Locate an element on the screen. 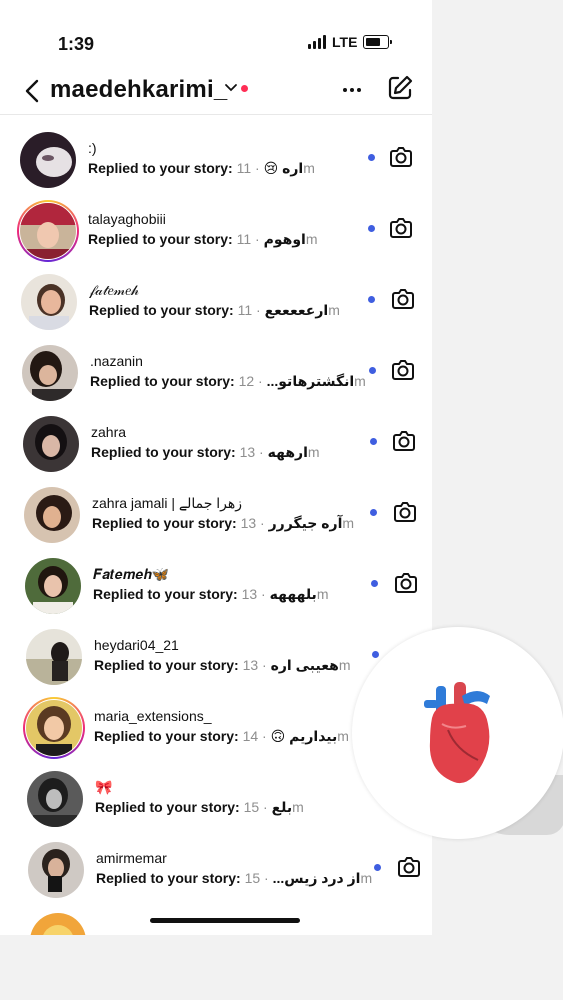 The width and height of the screenshot is (563, 1000). thread-preview: Replied to your story: اوهوم · 11m is located at coordinates (203, 239).